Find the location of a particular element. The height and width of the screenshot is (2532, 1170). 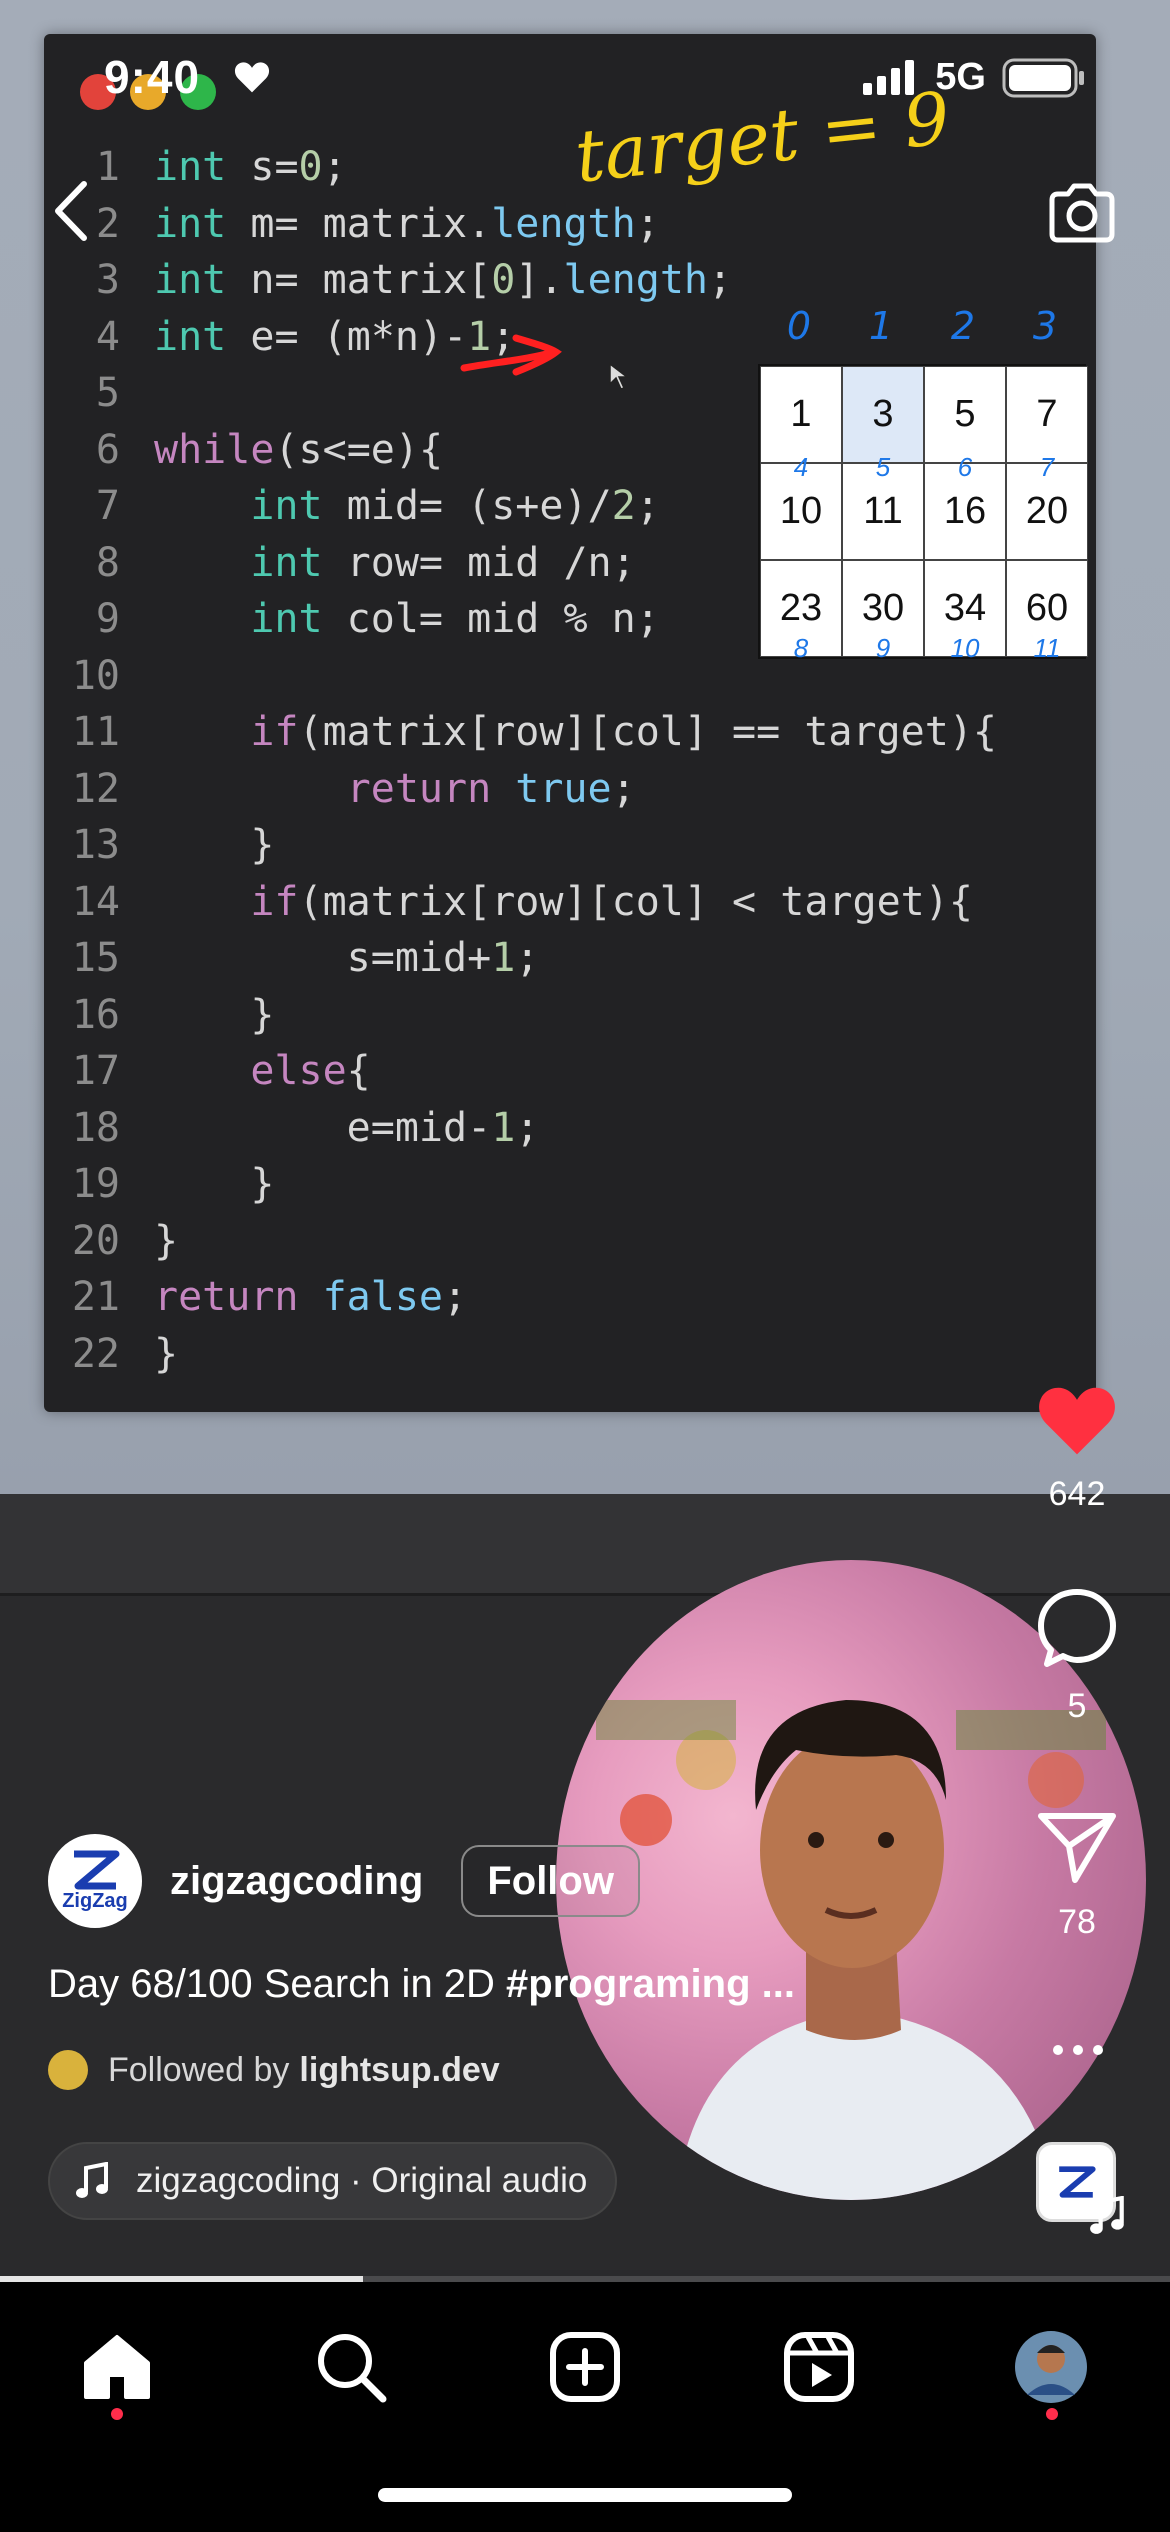

matrix-cell-value: 5 is located at coordinates (965, 414).